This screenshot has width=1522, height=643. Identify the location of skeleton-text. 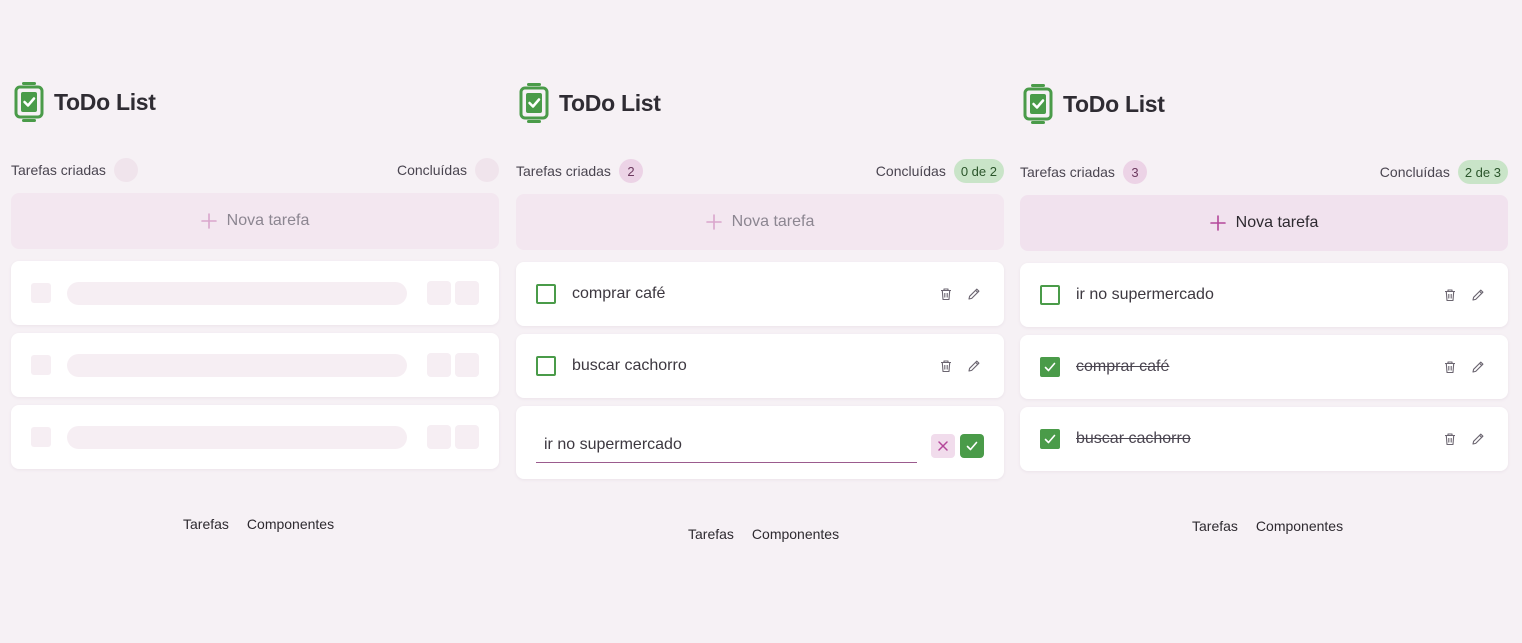
(237, 365).